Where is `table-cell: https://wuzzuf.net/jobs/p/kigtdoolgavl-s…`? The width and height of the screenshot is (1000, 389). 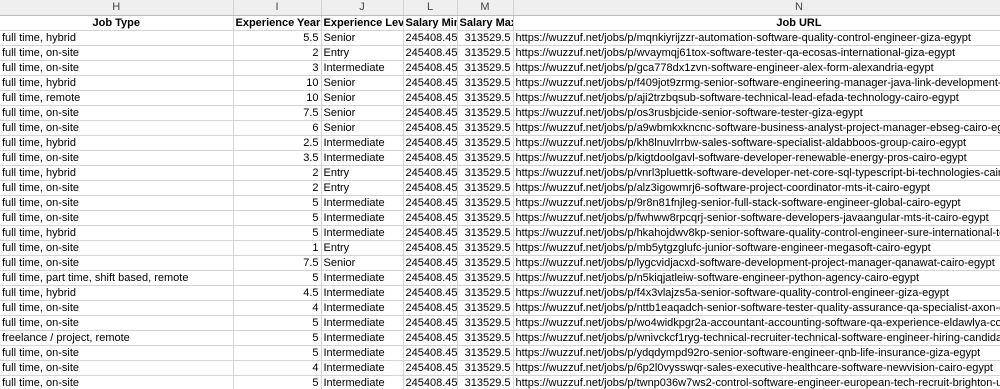 table-cell: https://wuzzuf.net/jobs/p/kigtdoolgavl-s… is located at coordinates (756, 158).